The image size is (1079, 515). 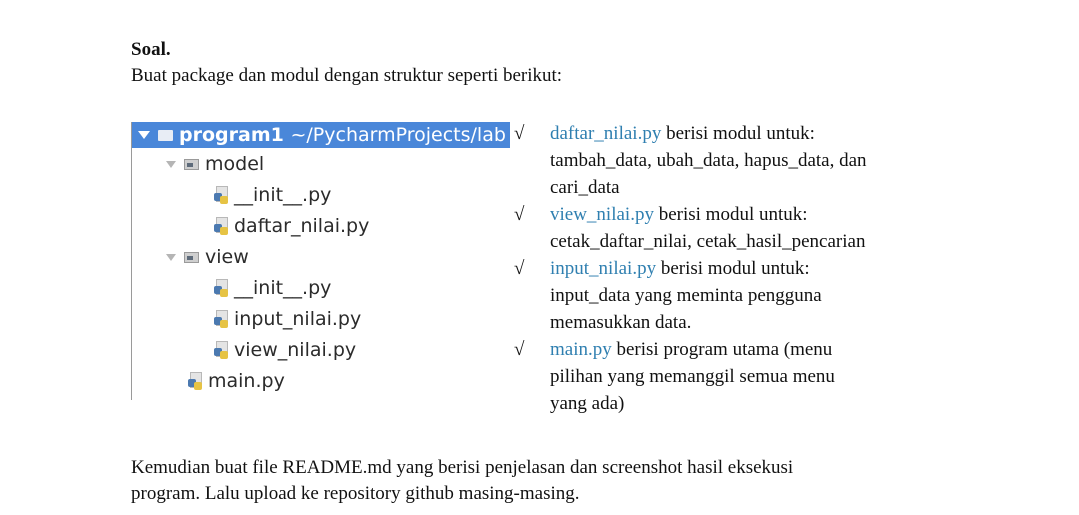 What do you see at coordinates (246, 381) in the screenshot?
I see `file-name: main.py` at bounding box center [246, 381].